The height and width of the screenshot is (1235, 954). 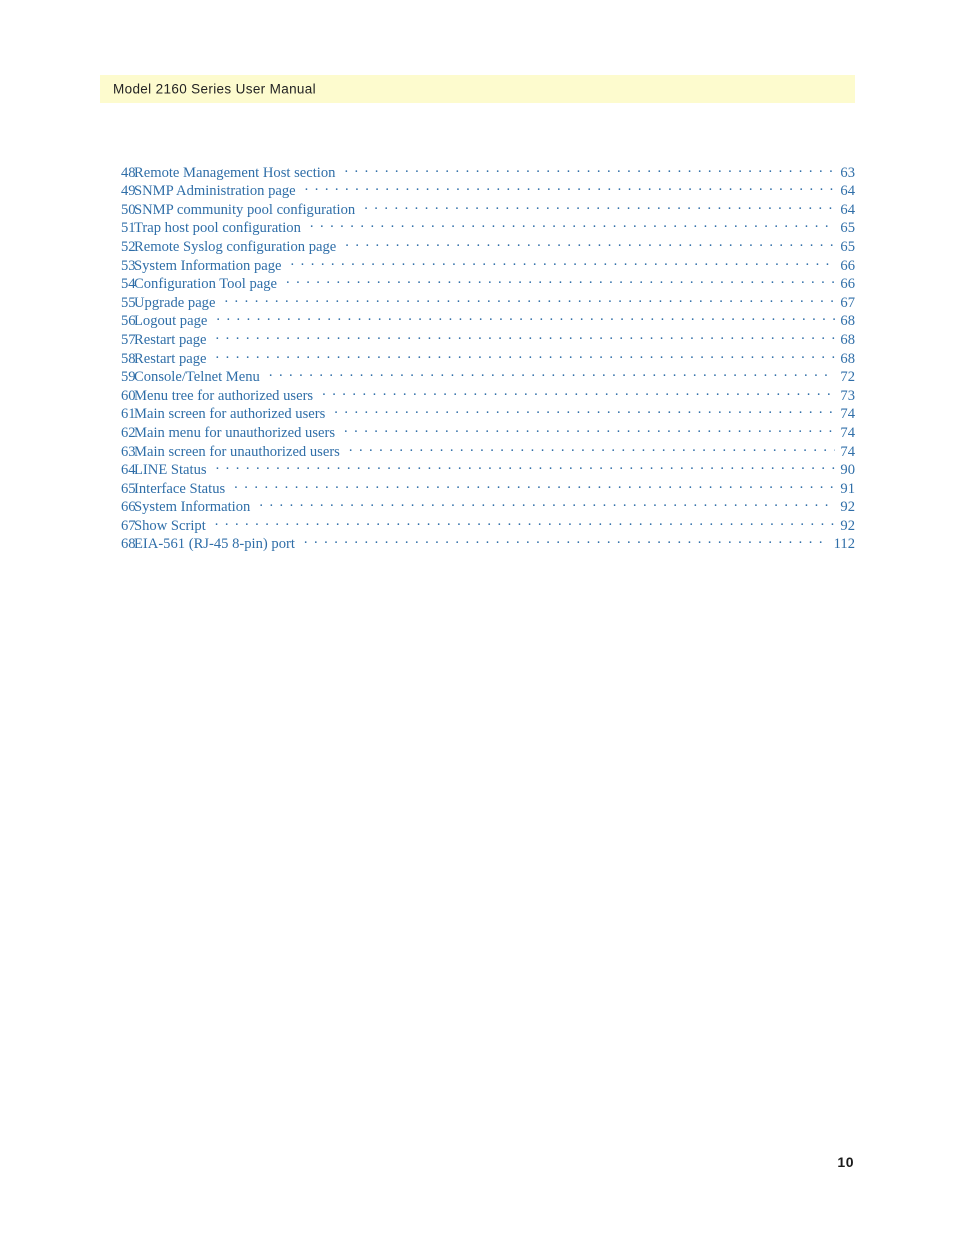 I want to click on toc-entry: 55Upgrade page 67, so click(x=477, y=301).